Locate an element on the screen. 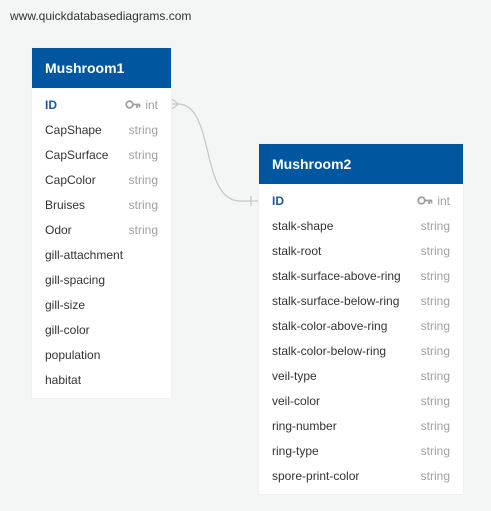 The height and width of the screenshot is (511, 491). column-row: CapShape string is located at coordinates (101, 129).